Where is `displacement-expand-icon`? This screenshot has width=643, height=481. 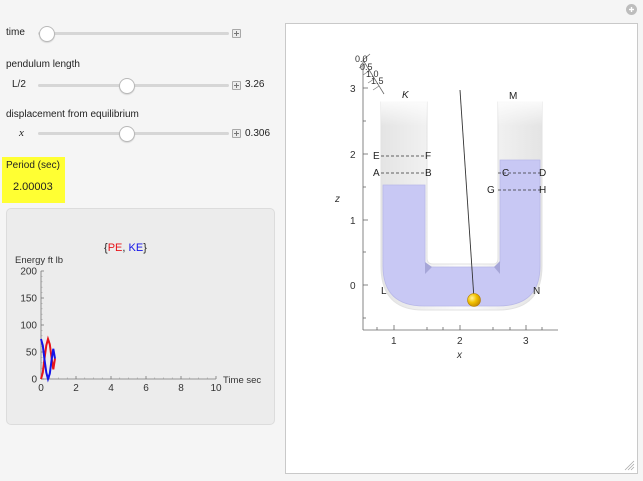
displacement-expand-icon is located at coordinates (236, 133).